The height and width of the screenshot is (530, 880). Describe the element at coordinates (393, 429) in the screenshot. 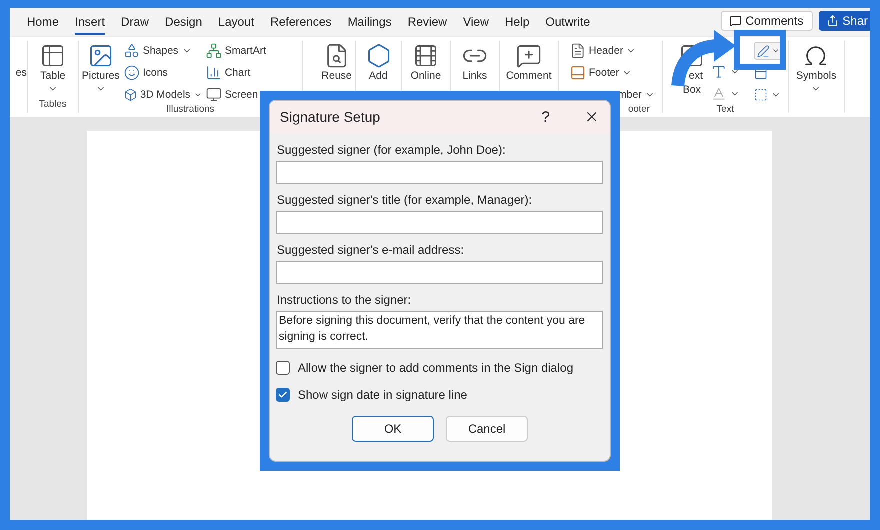

I see `dialog-button: OK` at that location.